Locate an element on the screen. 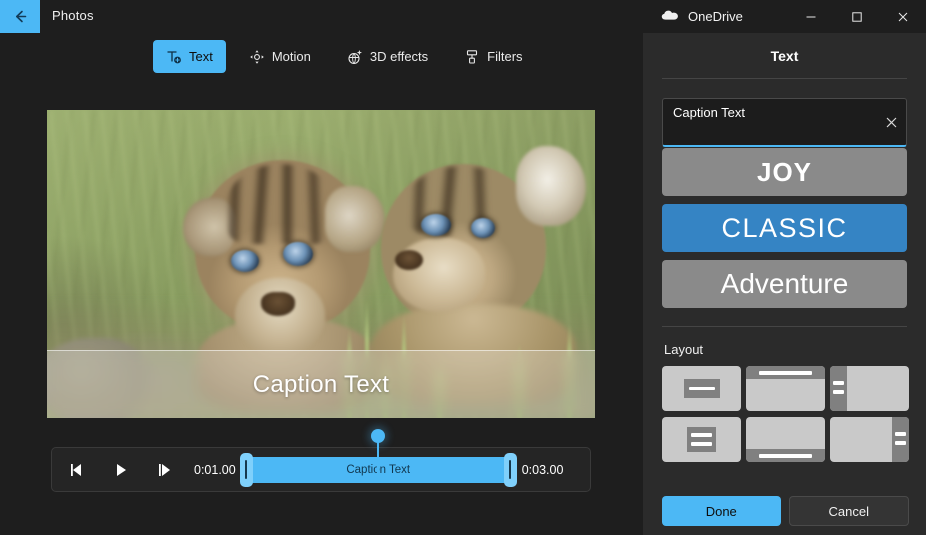 This screenshot has height=535, width=926. previous-frame-button is located at coordinates (77, 470).